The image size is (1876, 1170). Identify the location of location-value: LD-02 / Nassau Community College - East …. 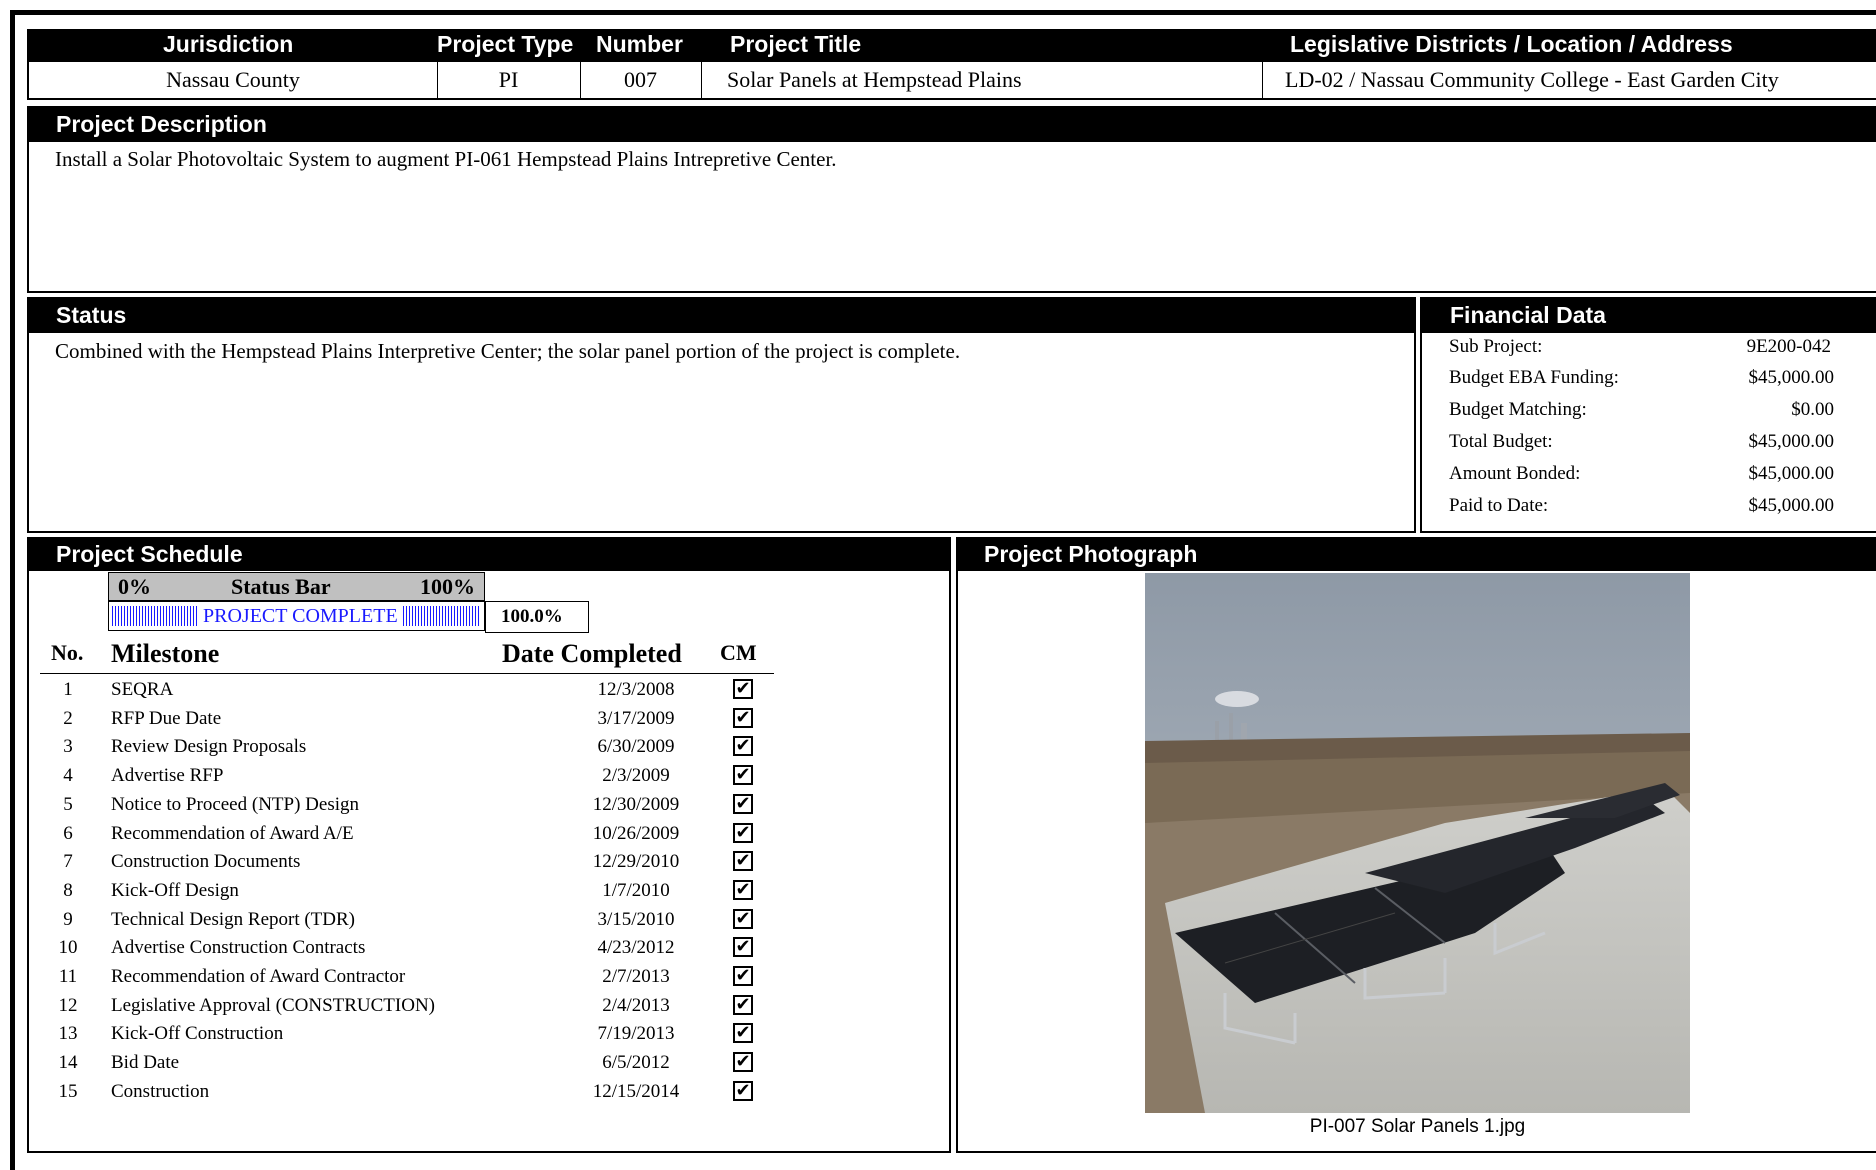
(1532, 79).